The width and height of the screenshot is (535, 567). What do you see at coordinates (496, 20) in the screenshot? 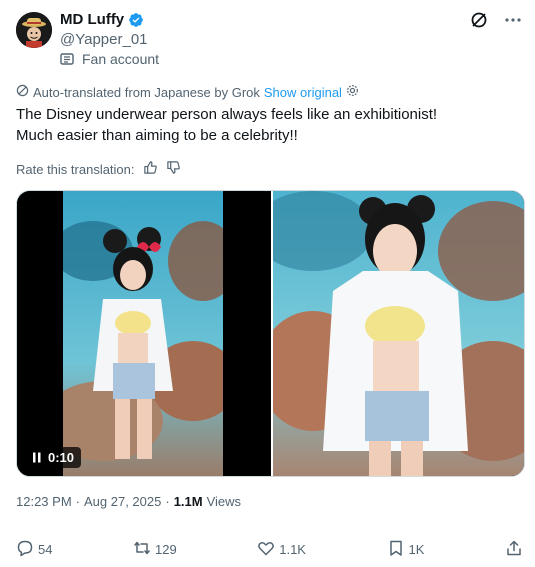
I see `tweet-top-actions` at bounding box center [496, 20].